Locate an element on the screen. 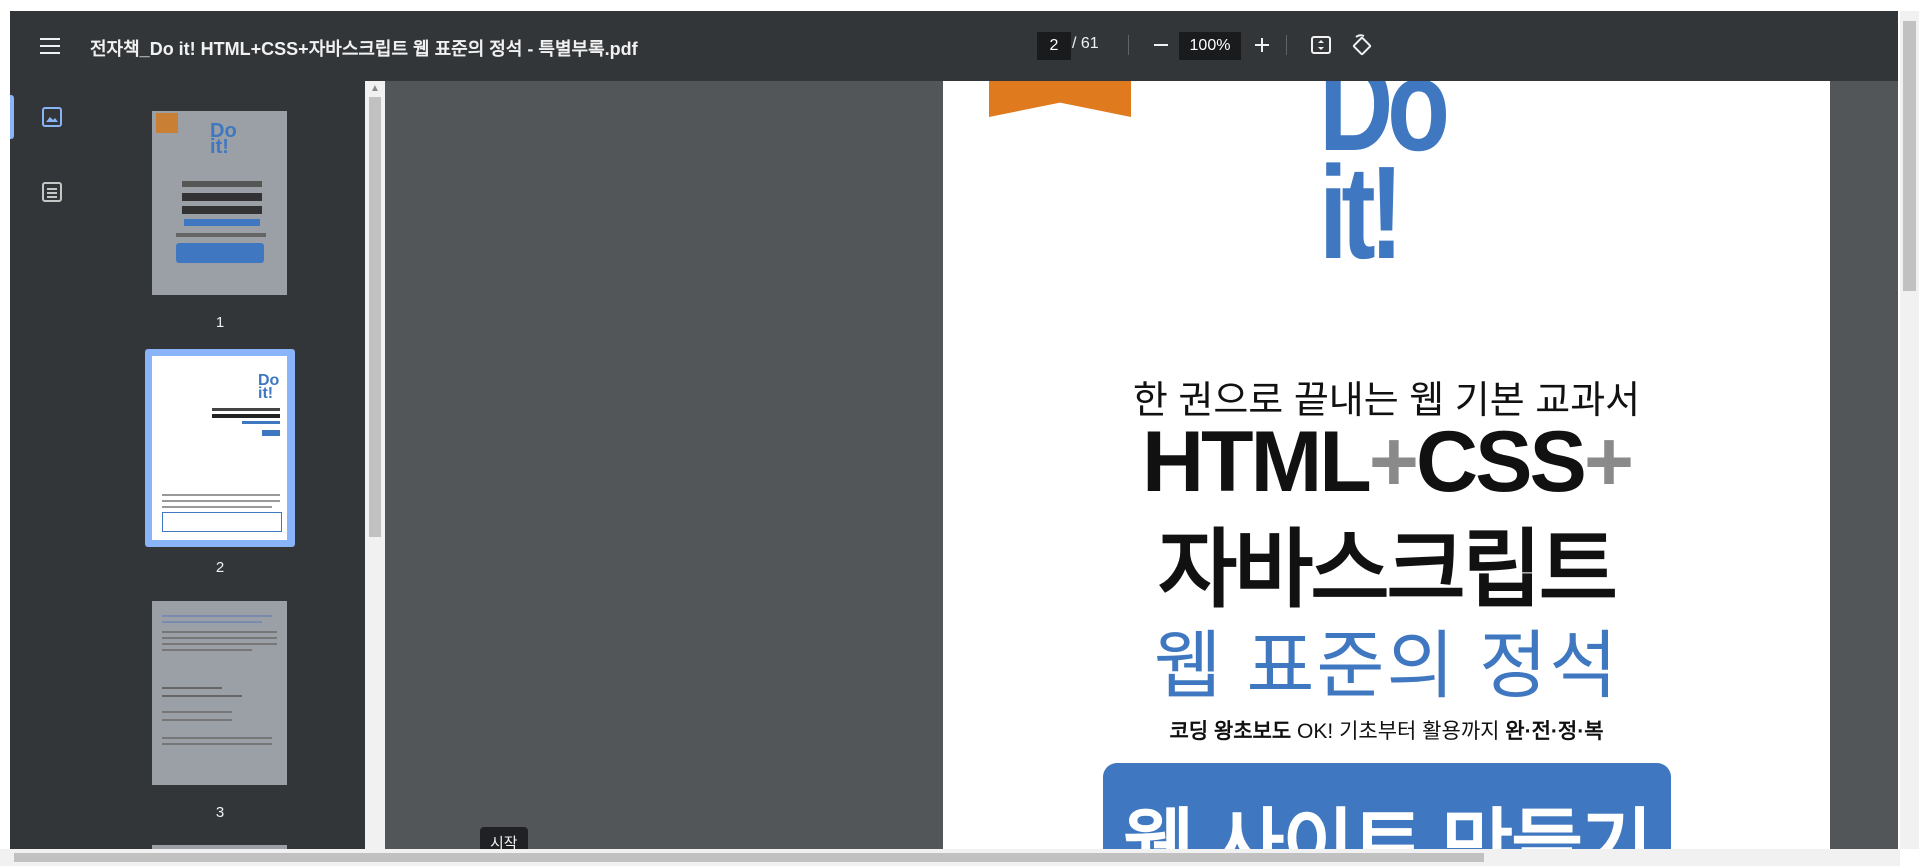 The width and height of the screenshot is (1919, 866). thumbnail-image is located at coordinates (219, 693).